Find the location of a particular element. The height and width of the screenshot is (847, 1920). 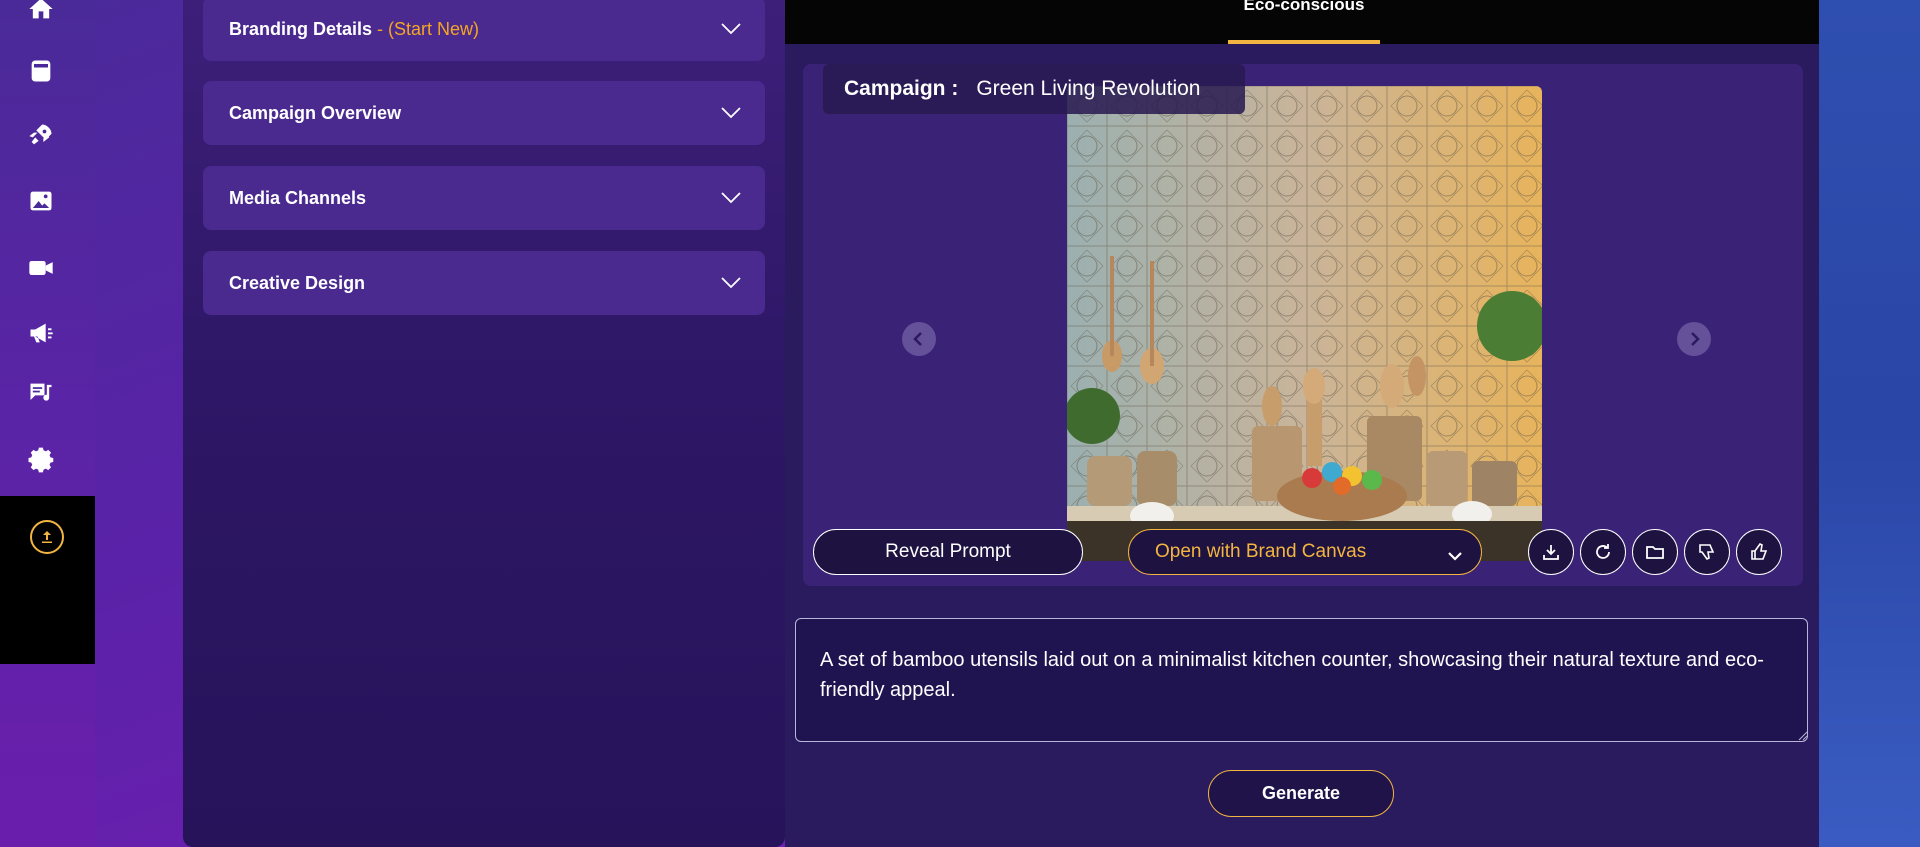

tab-bar: Eco-conscious is located at coordinates (1302, 22).